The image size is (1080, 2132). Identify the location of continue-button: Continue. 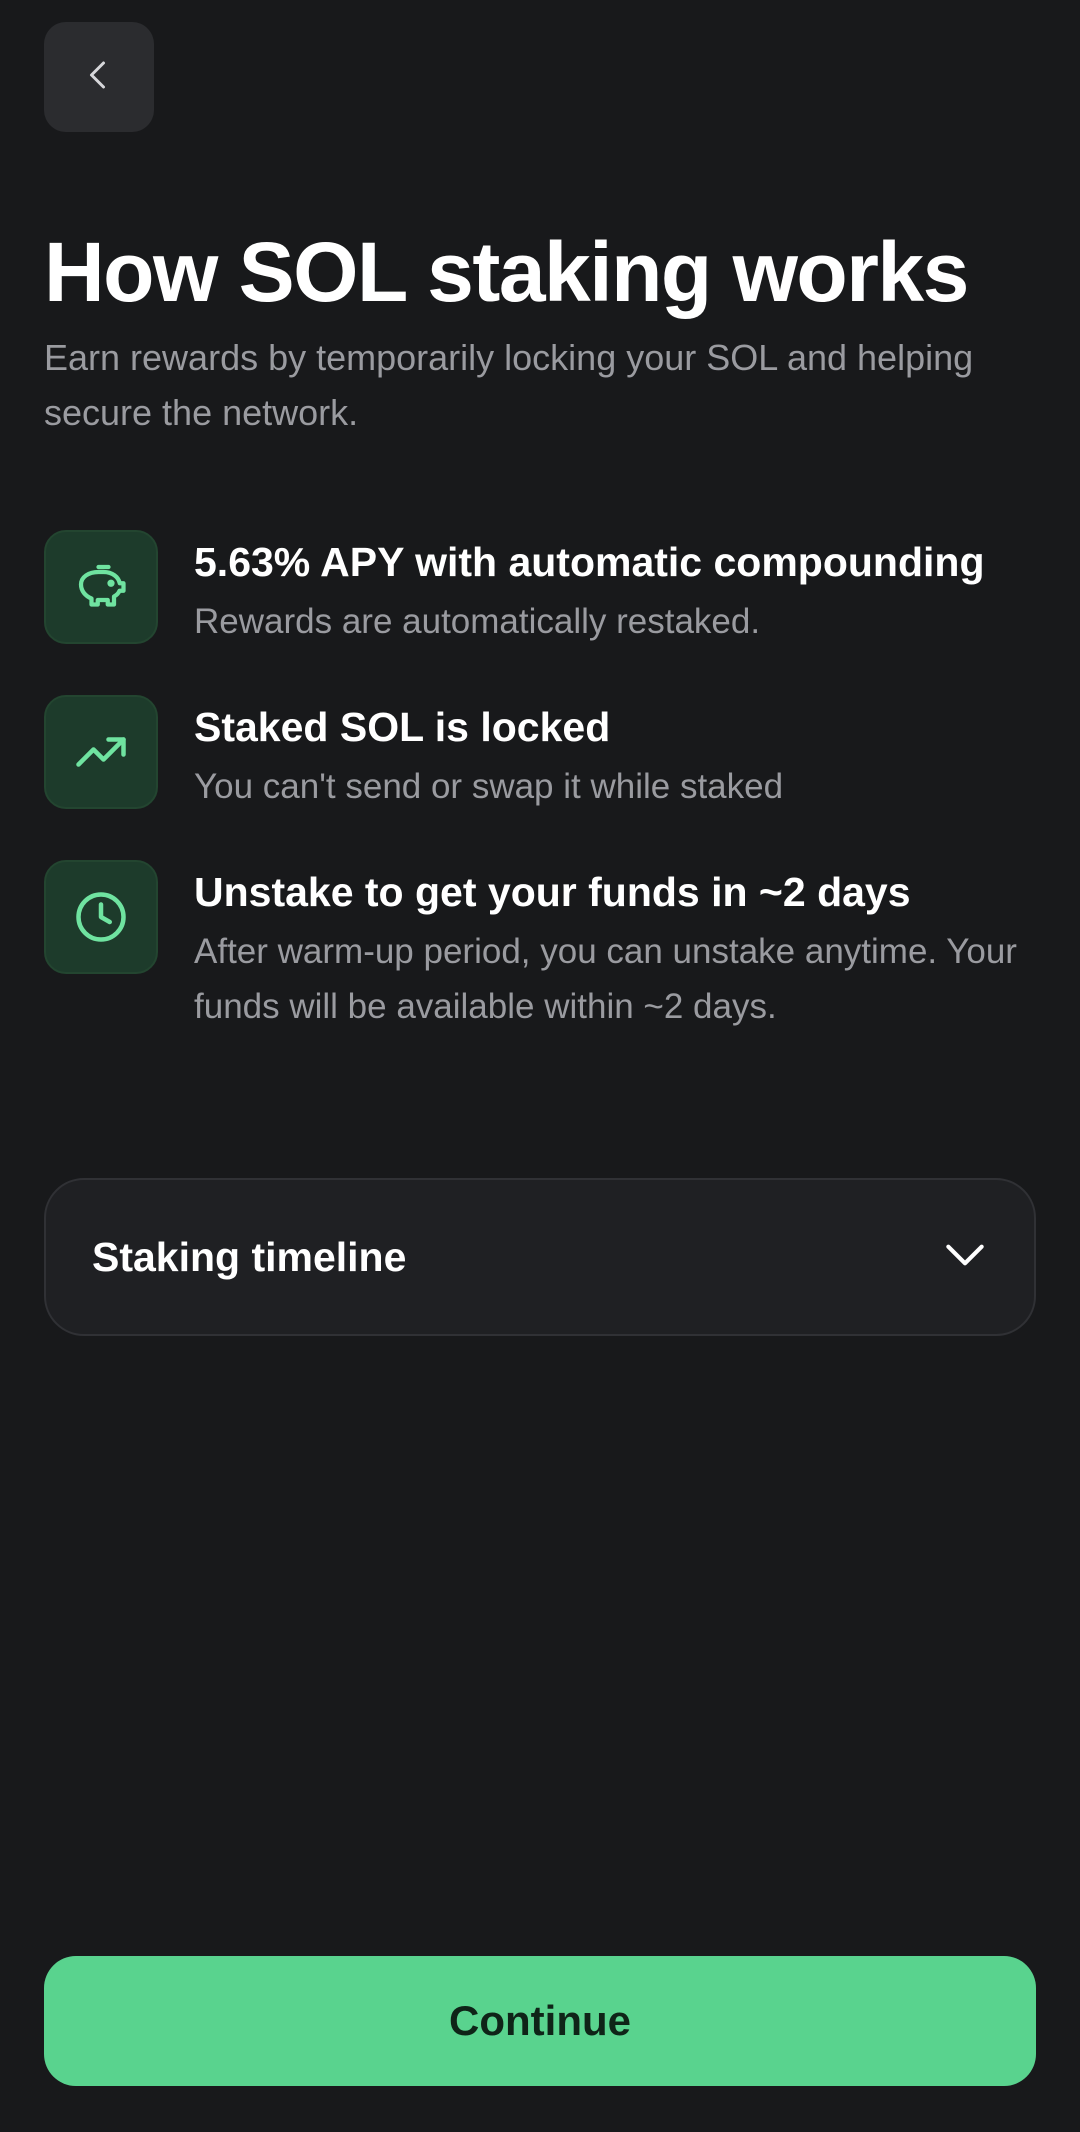
(540, 2021).